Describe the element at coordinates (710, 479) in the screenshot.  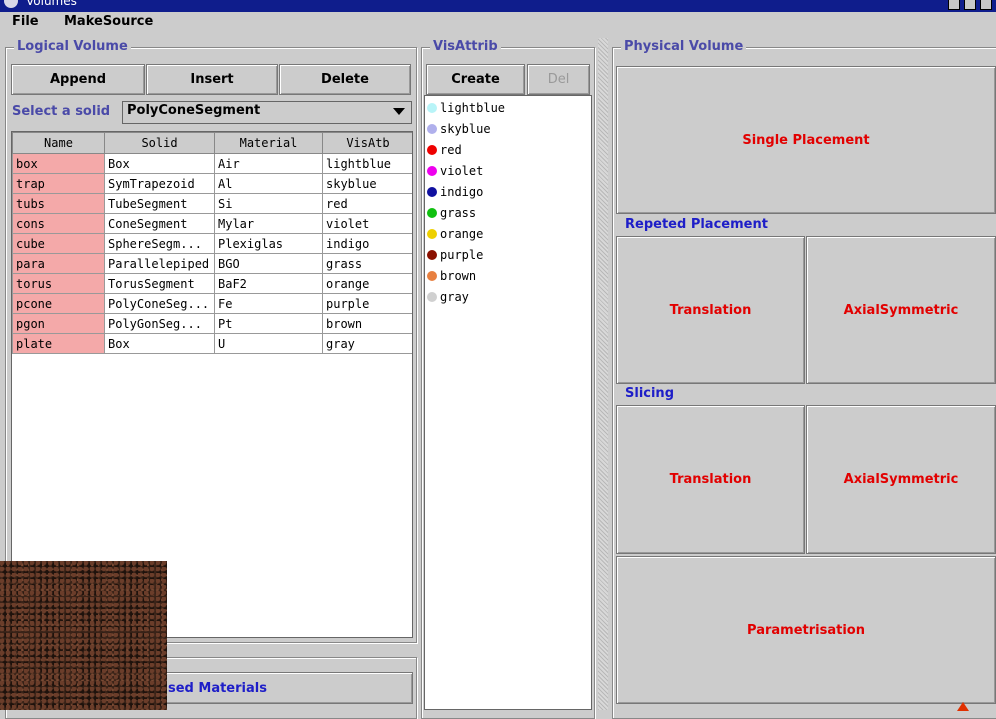
I see `slicing-translation-button: Translation` at that location.